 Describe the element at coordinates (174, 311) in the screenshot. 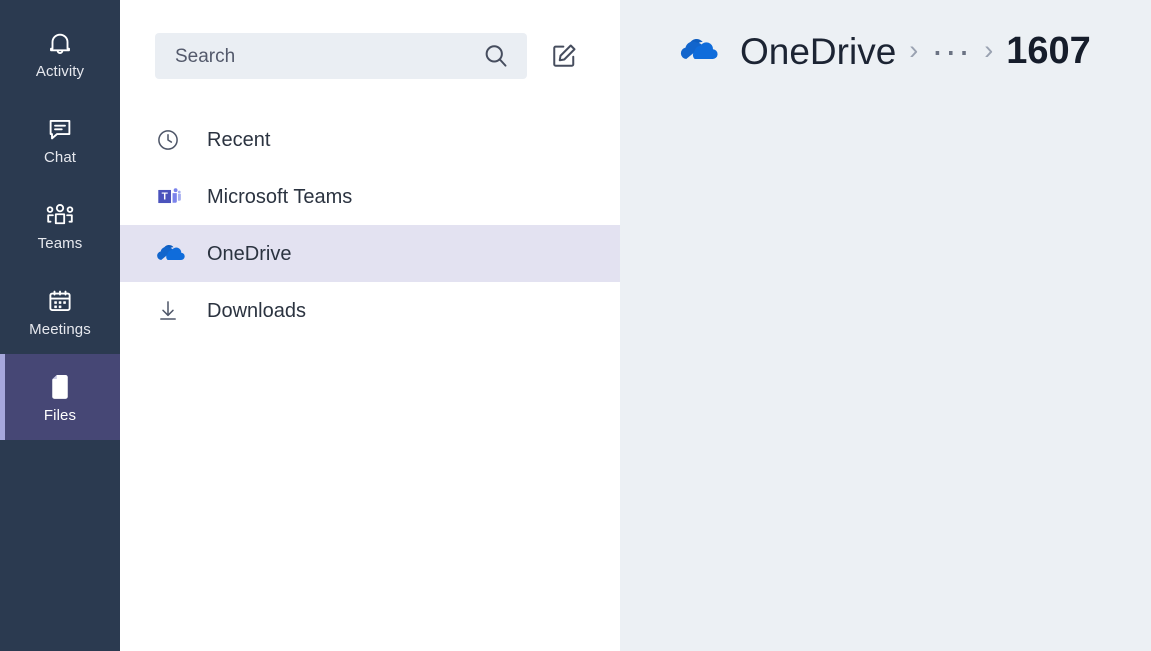

I see `download-arrow-icon` at that location.